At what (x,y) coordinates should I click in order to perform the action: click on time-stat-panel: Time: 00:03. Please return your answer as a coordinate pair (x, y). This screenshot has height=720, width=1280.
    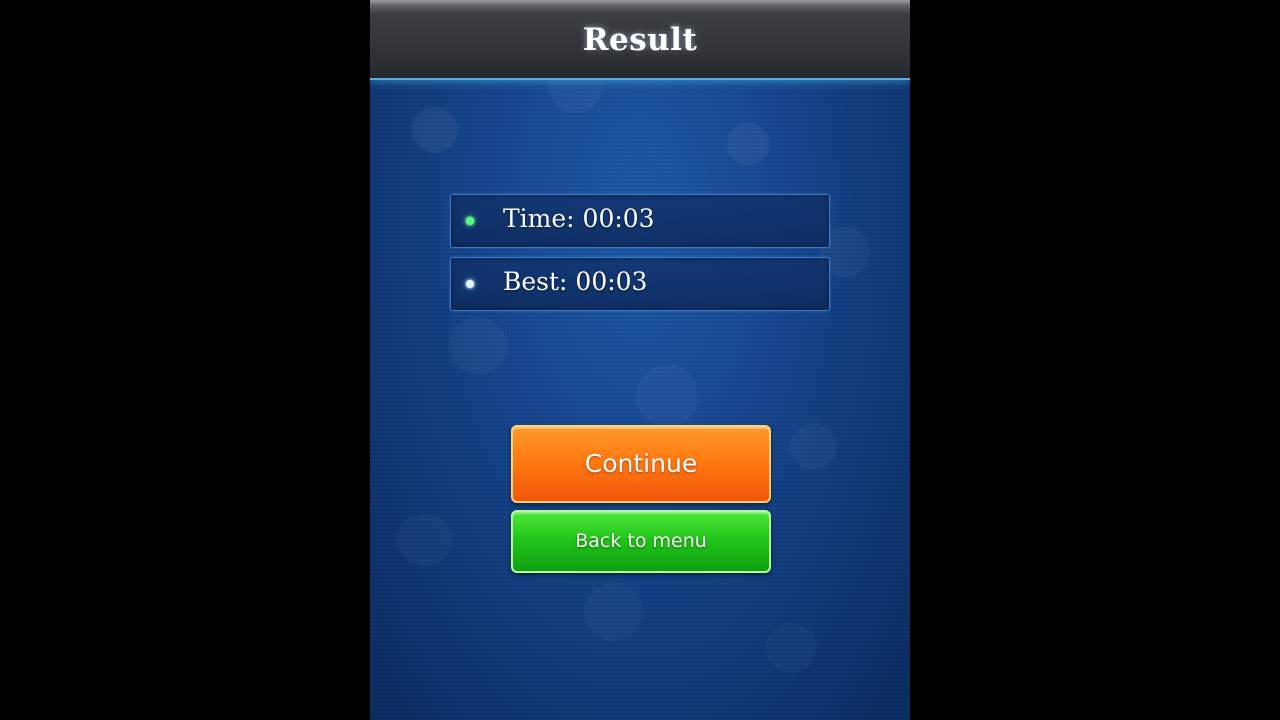
    Looking at the image, I should click on (640, 221).